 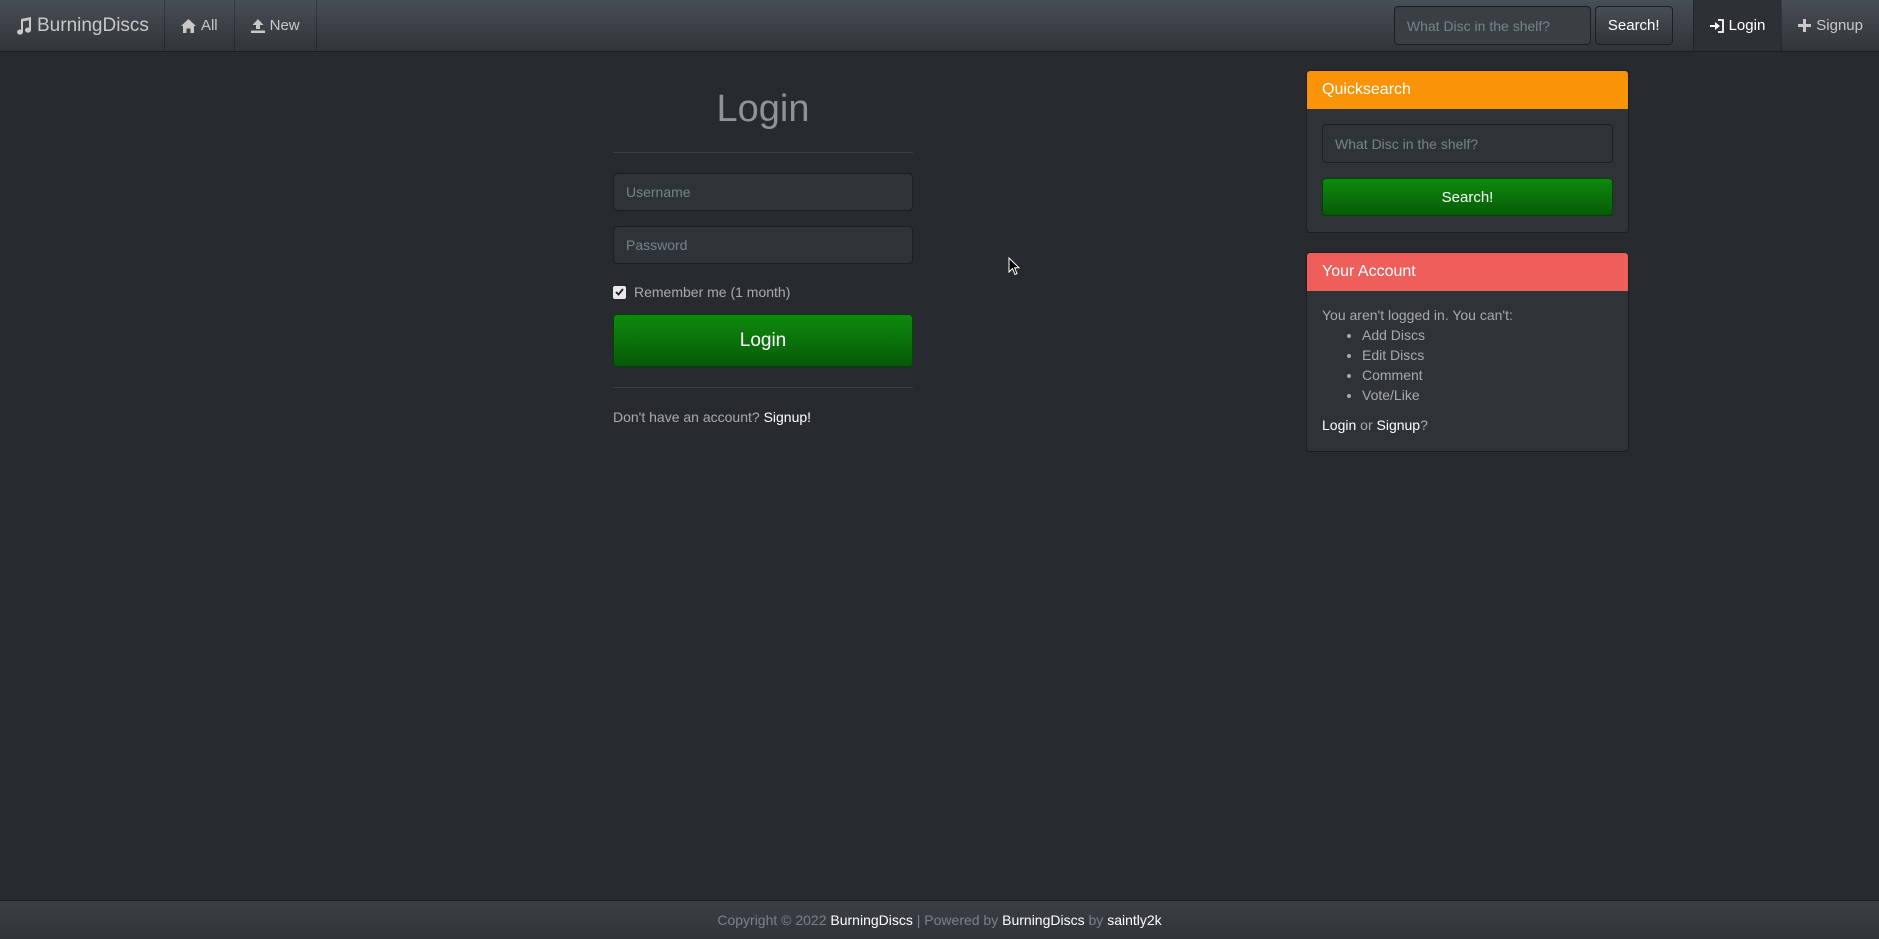 I want to click on remember-me-checkbox, so click(x=619, y=292).